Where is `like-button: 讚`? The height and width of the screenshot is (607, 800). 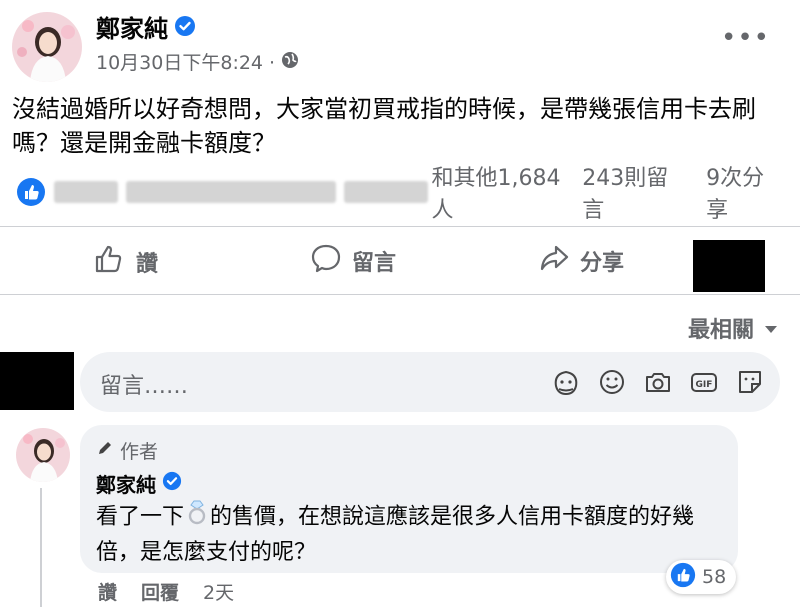
like-button: 讚 is located at coordinates (125, 262).